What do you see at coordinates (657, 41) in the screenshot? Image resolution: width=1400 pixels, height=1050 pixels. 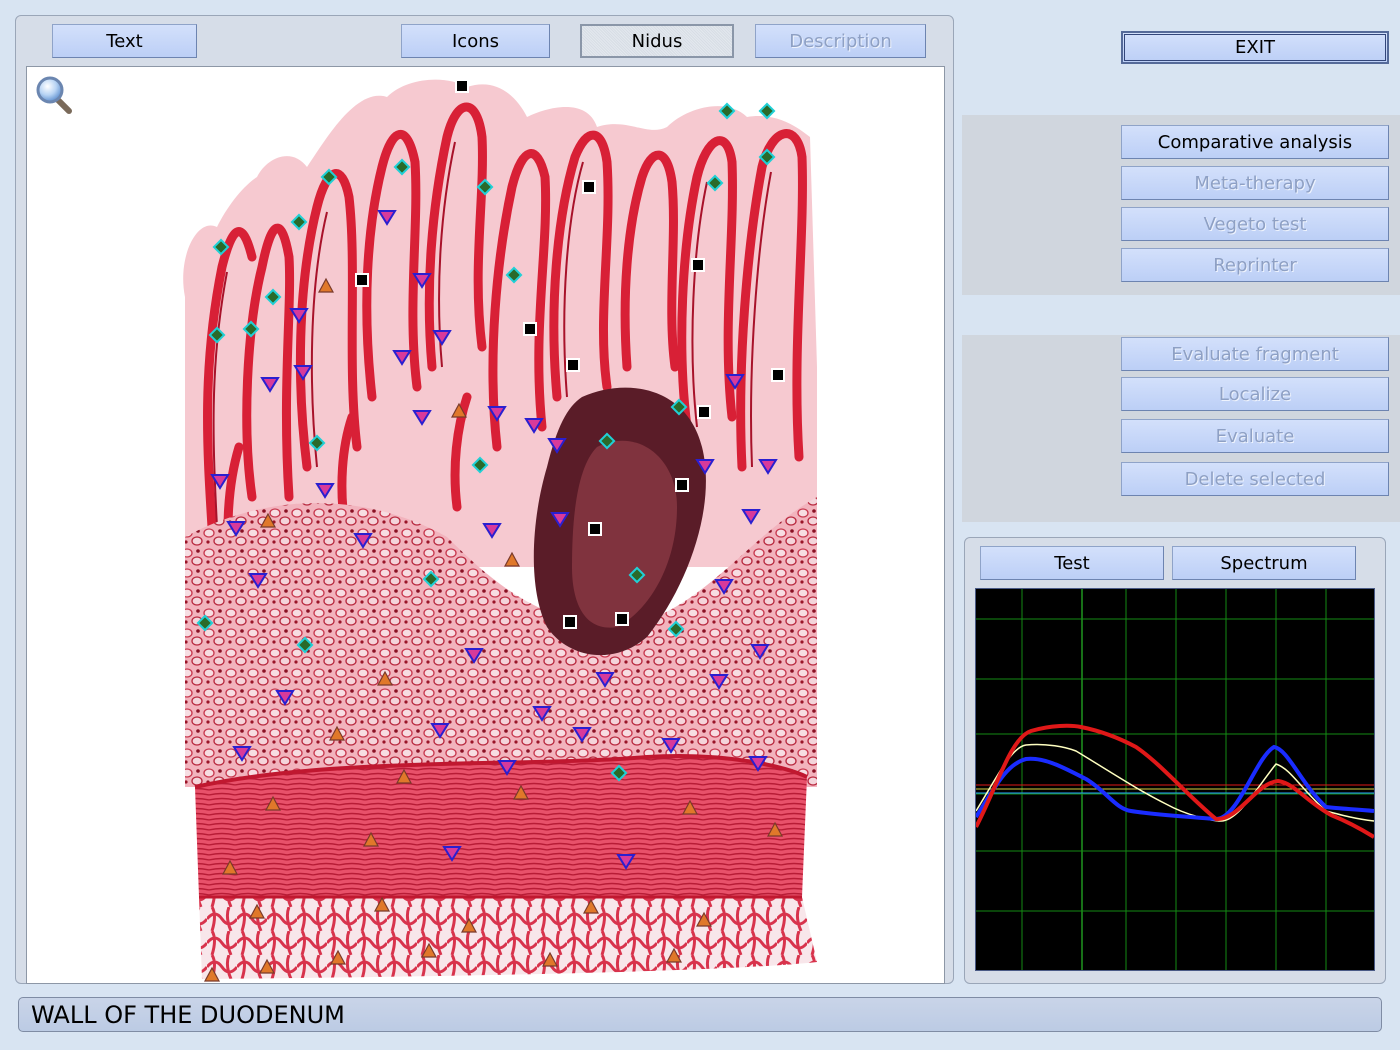 I see `tab-nidus: Nidus` at bounding box center [657, 41].